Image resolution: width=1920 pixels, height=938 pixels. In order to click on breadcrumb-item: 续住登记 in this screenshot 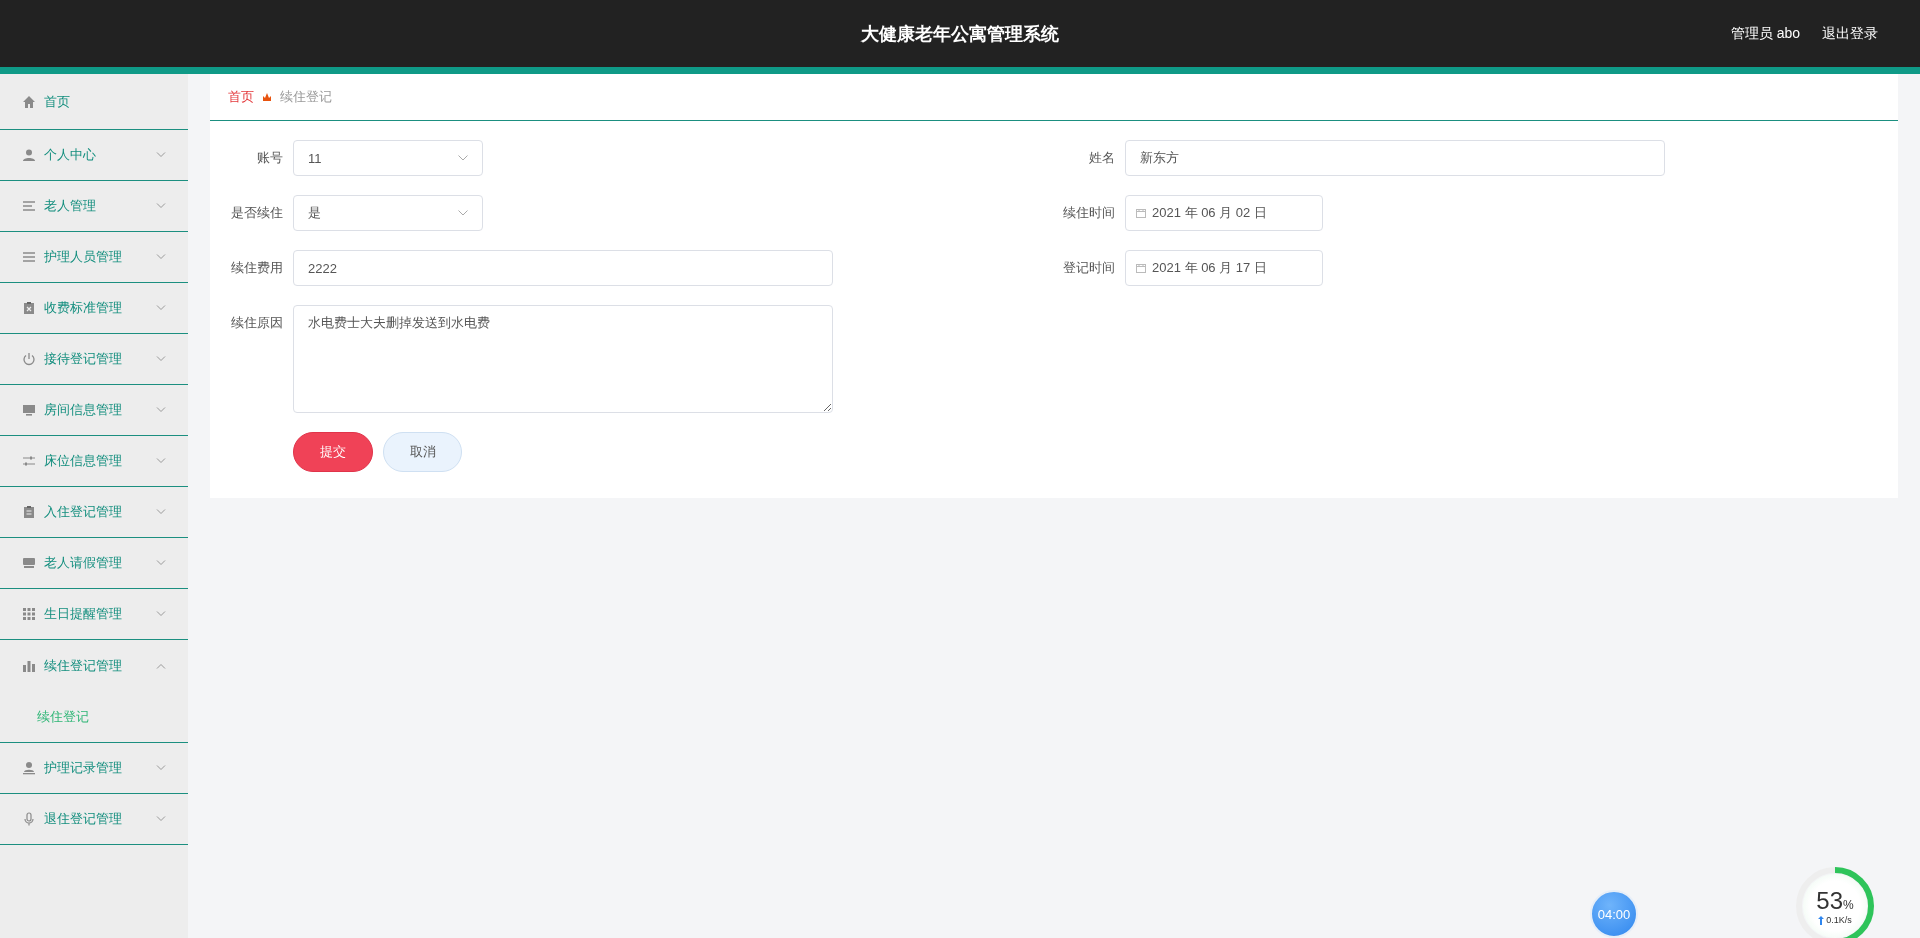, I will do `click(306, 97)`.